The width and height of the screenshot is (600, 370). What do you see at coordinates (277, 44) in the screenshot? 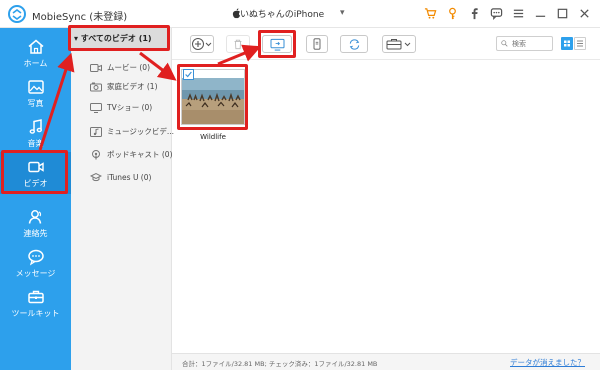
I see `export-highlight` at bounding box center [277, 44].